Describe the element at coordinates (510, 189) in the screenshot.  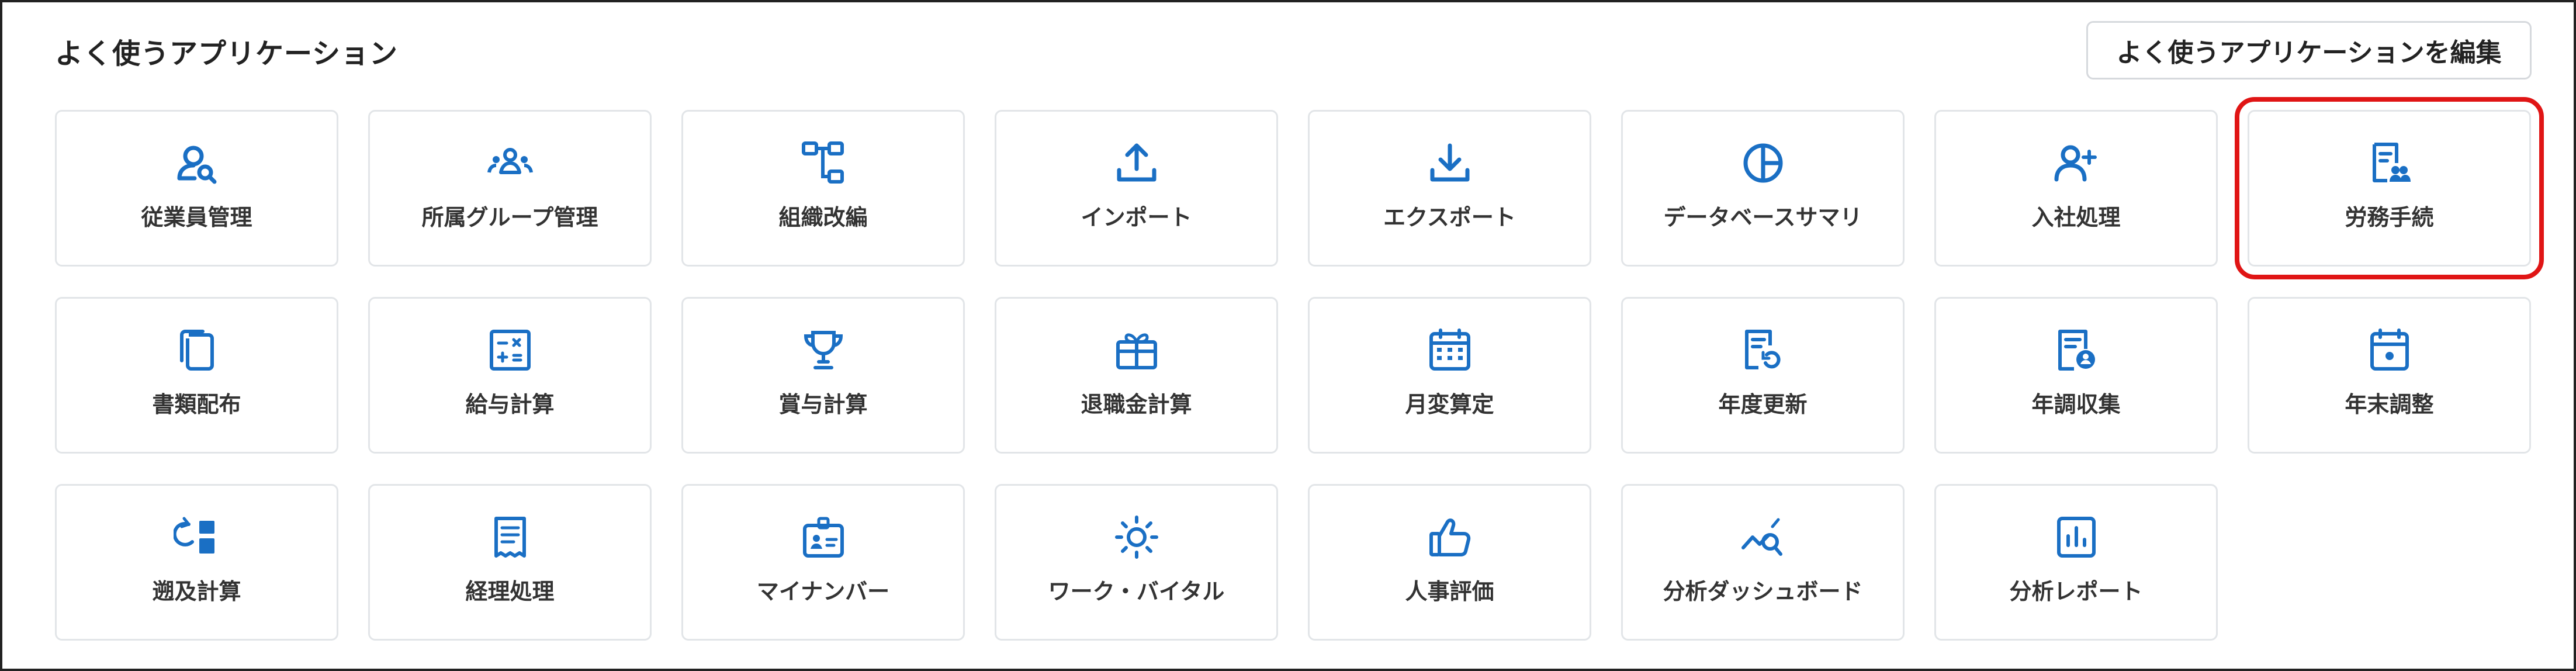
I see `app-tile: 所属グループ管理` at that location.